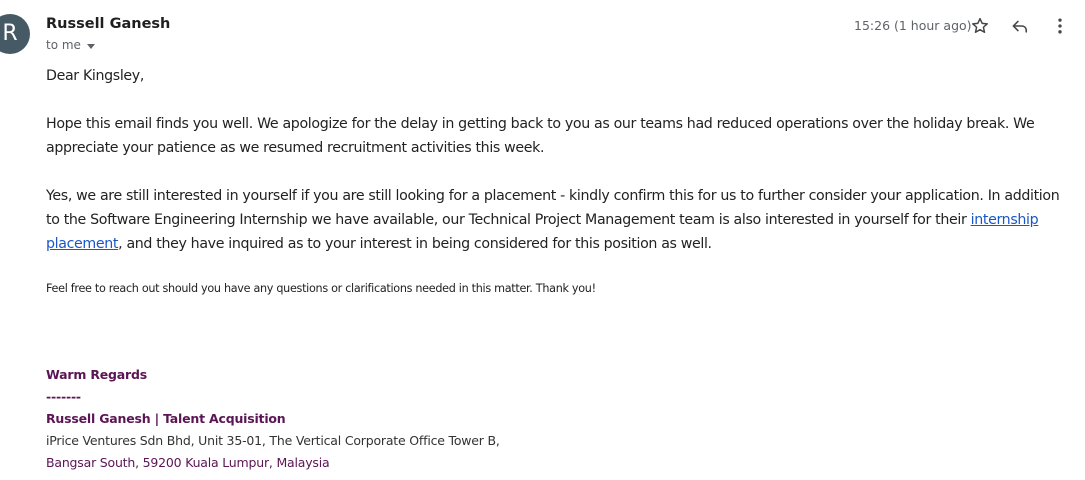 The width and height of the screenshot is (1085, 480). Describe the element at coordinates (913, 25) in the screenshot. I see `email-timestamp: 15:26 (1 hour ago)` at that location.